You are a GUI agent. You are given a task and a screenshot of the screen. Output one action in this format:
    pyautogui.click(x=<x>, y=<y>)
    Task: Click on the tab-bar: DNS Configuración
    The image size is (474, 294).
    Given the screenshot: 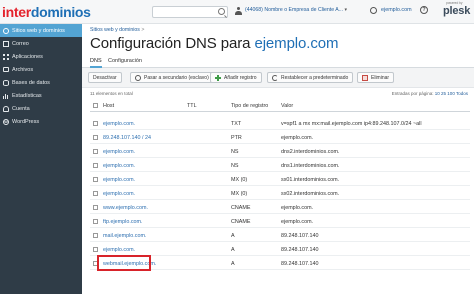 What is the action you would take?
    pyautogui.click(x=278, y=62)
    